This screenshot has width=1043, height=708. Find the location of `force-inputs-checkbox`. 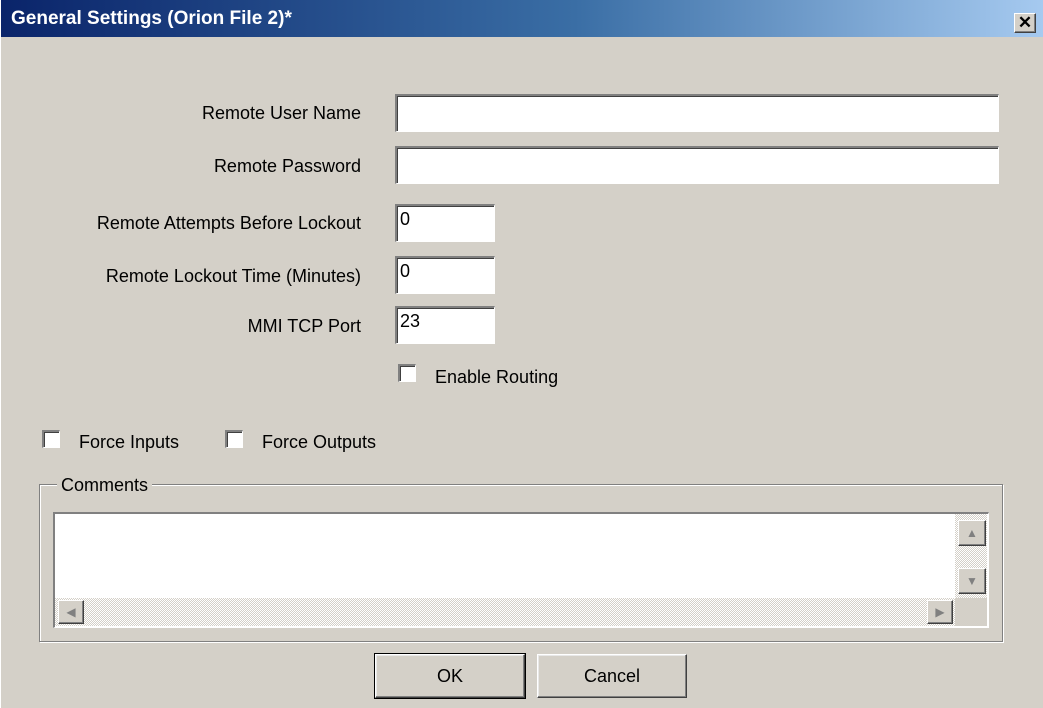

force-inputs-checkbox is located at coordinates (51, 439).